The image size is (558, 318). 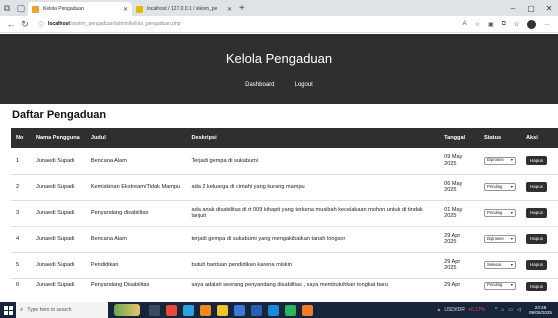 I want to click on minimize-icon: –, so click(x=513, y=8).